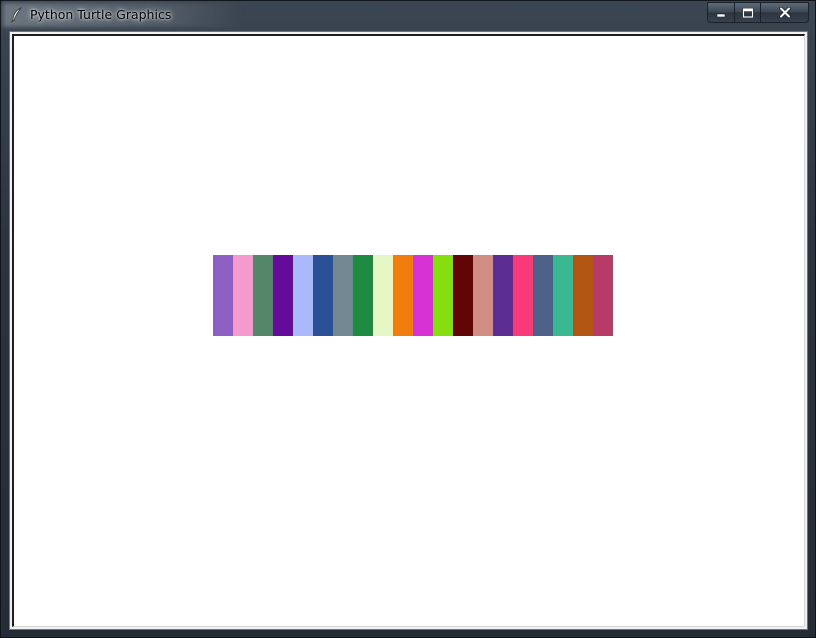 This screenshot has height=638, width=816. What do you see at coordinates (17, 15) in the screenshot?
I see `feather-icon` at bounding box center [17, 15].